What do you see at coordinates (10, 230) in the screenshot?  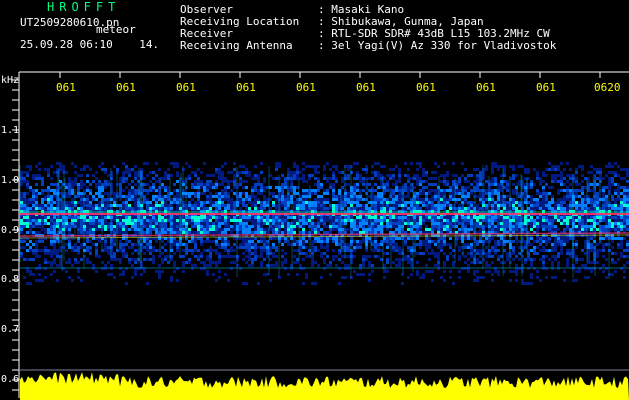 I see `freq-tick: 0.9` at bounding box center [10, 230].